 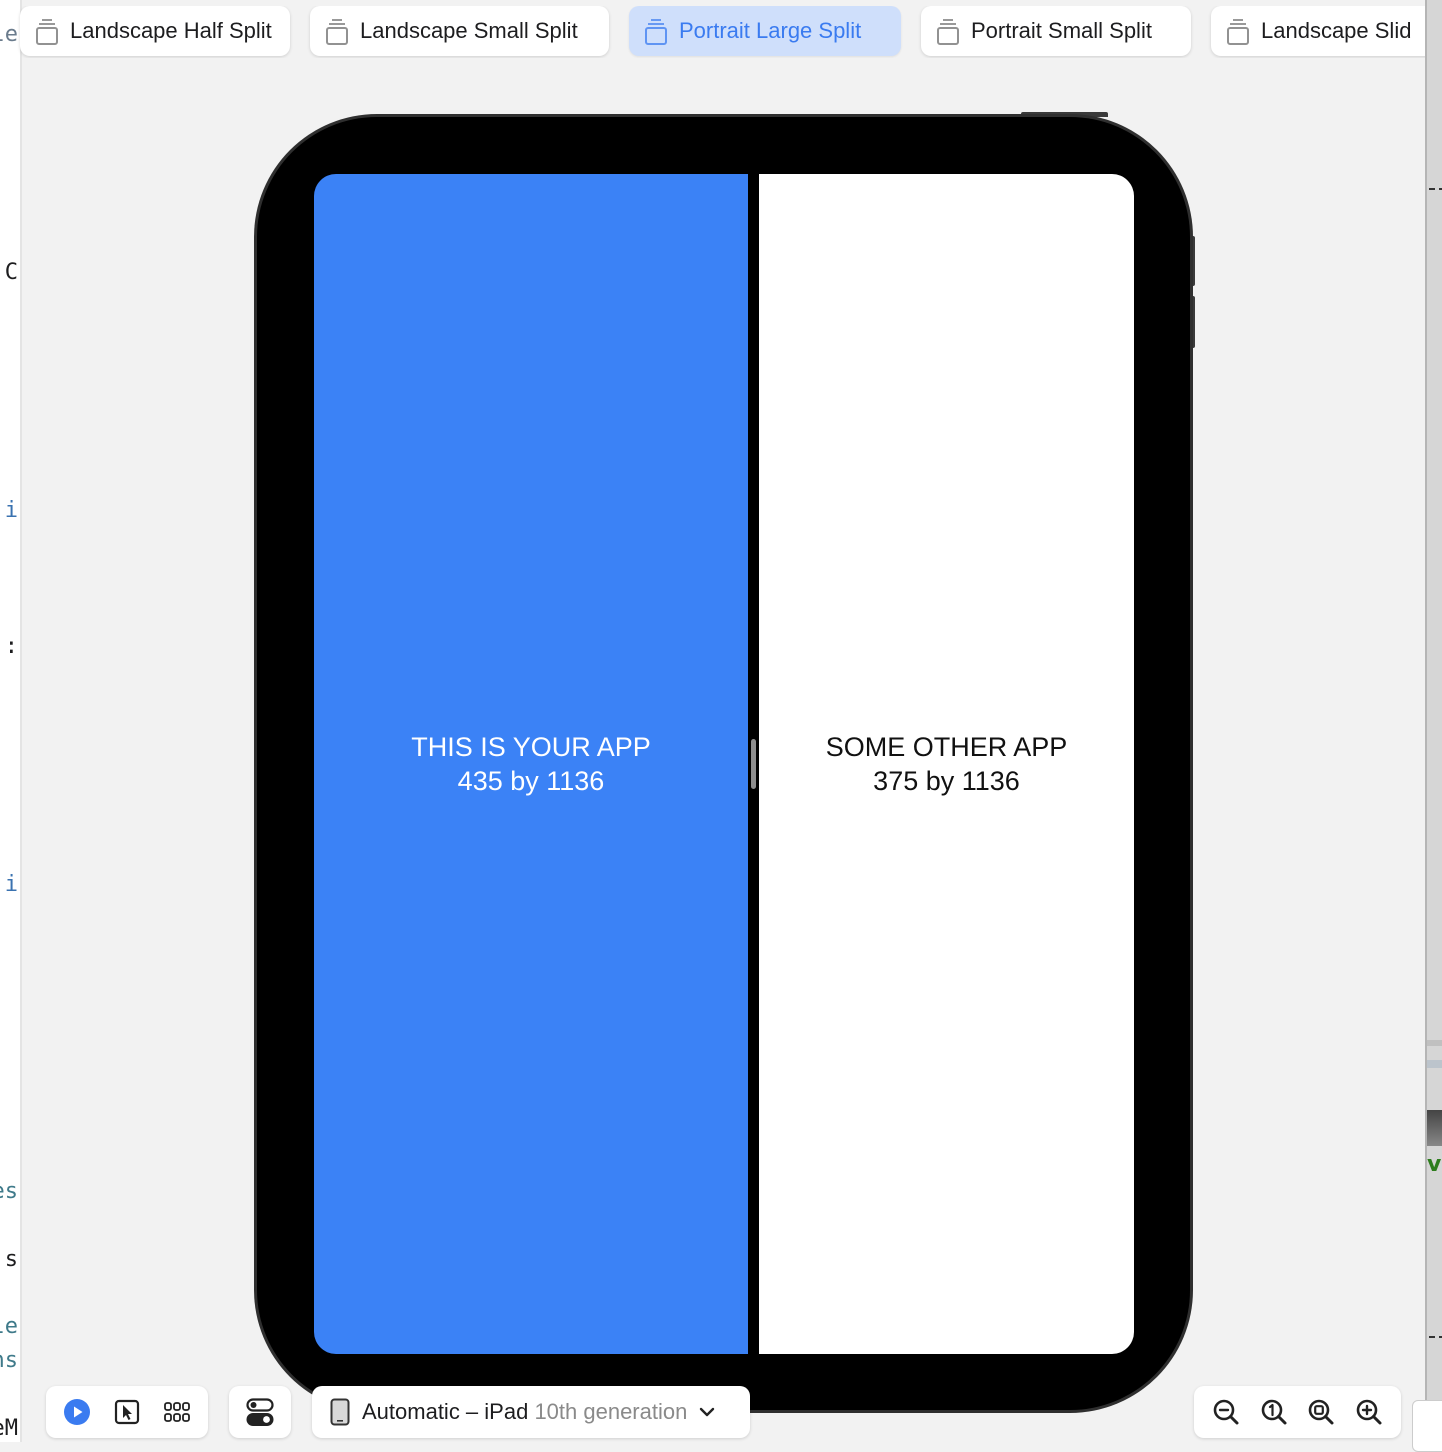 I want to click on zoom-in-button, so click(x=1369, y=1412).